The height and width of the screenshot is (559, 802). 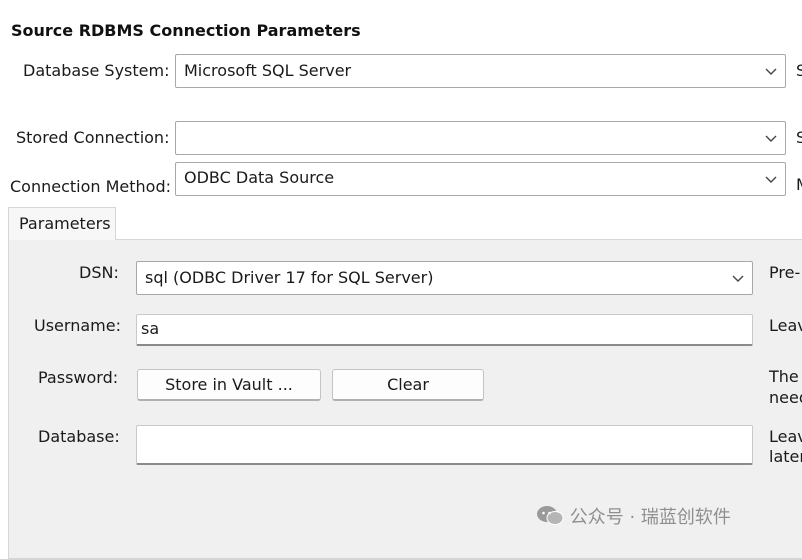 What do you see at coordinates (799, 137) in the screenshot?
I see `stored-connection-side-text: S` at bounding box center [799, 137].